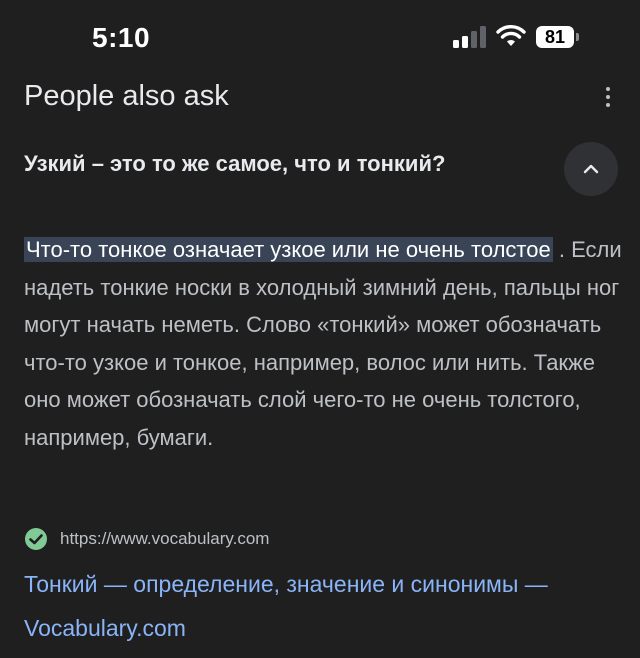 This screenshot has height=658, width=640. Describe the element at coordinates (555, 37) in the screenshot. I see `battery-icon: 81` at that location.